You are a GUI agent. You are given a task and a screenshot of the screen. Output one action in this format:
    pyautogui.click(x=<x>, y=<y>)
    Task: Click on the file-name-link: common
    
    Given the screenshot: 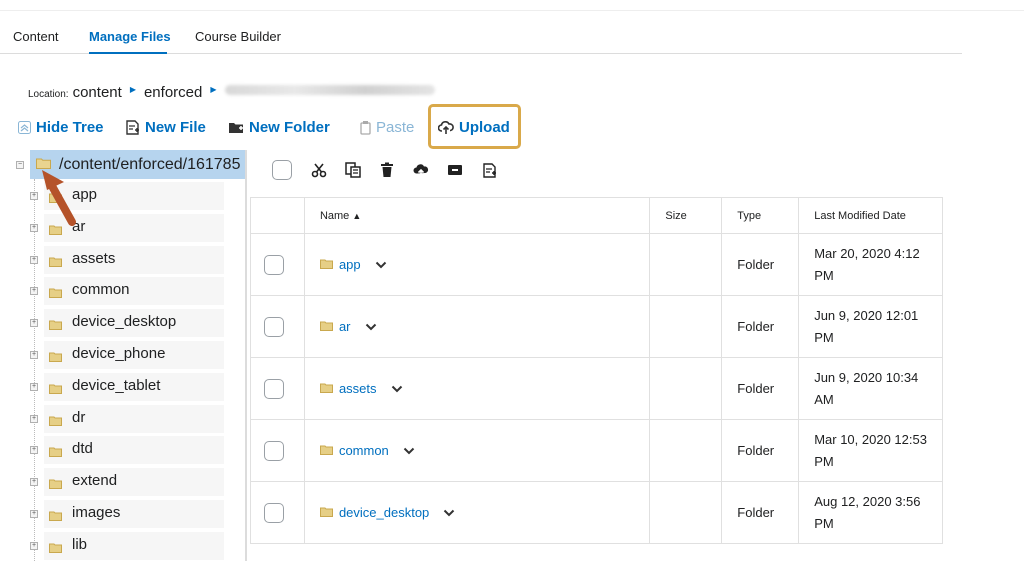 What is the action you would take?
    pyautogui.click(x=364, y=450)
    